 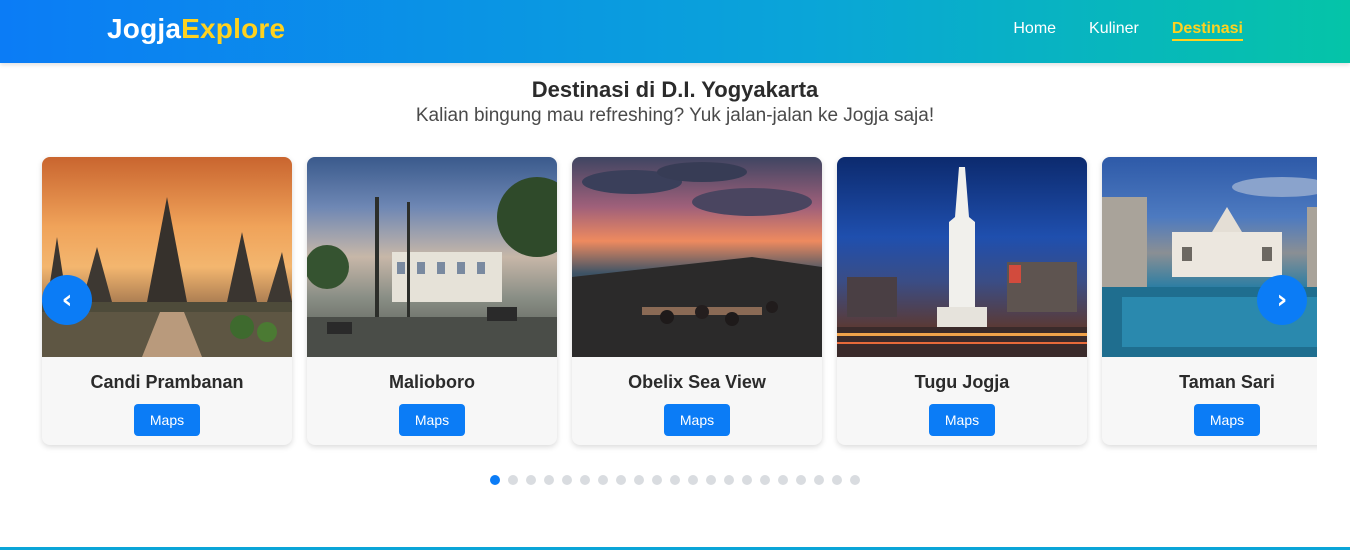 I want to click on chevron-right-icon: ›, so click(x=1282, y=300).